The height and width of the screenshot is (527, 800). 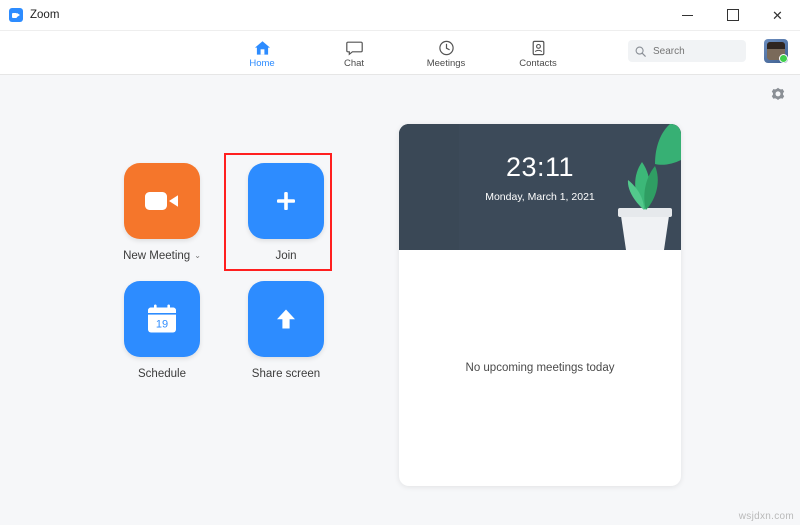 I want to click on join-button: Join, so click(x=286, y=222).